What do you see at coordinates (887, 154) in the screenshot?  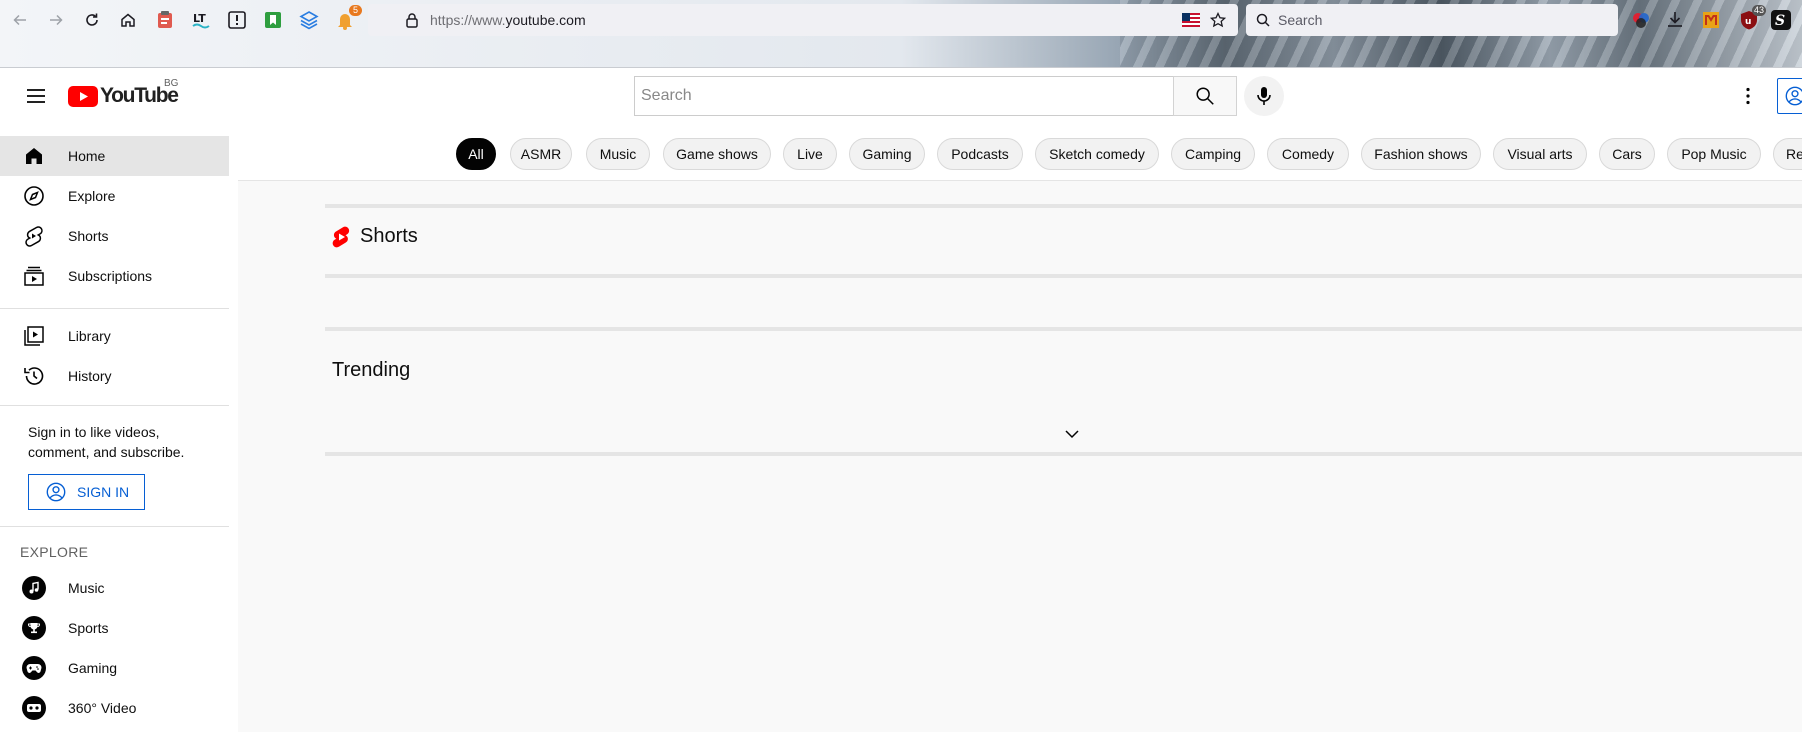 I see `chip-gaming: Gaming` at bounding box center [887, 154].